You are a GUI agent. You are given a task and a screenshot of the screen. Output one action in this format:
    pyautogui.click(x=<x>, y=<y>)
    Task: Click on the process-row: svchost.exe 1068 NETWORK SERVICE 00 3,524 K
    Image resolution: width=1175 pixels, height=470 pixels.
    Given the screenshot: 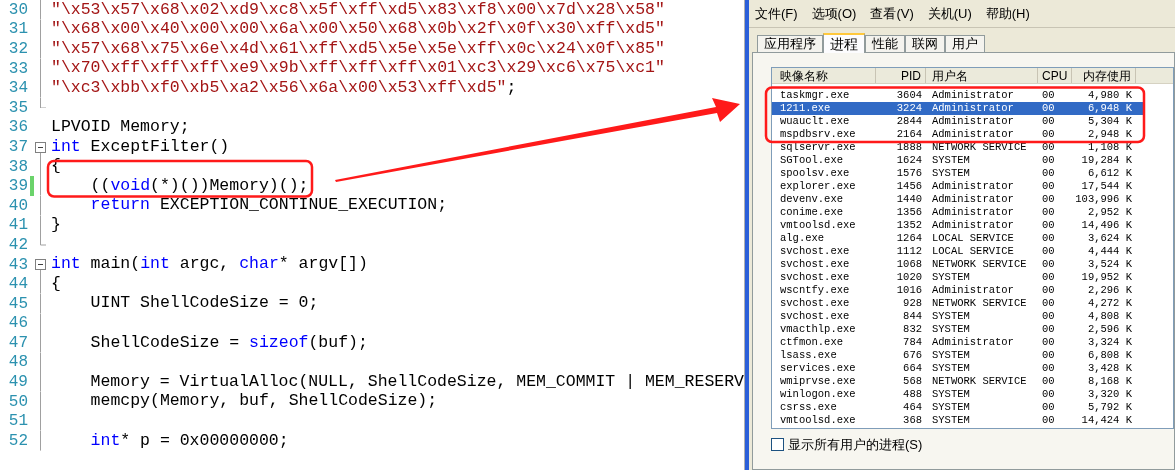 What is the action you would take?
    pyautogui.click(x=972, y=264)
    